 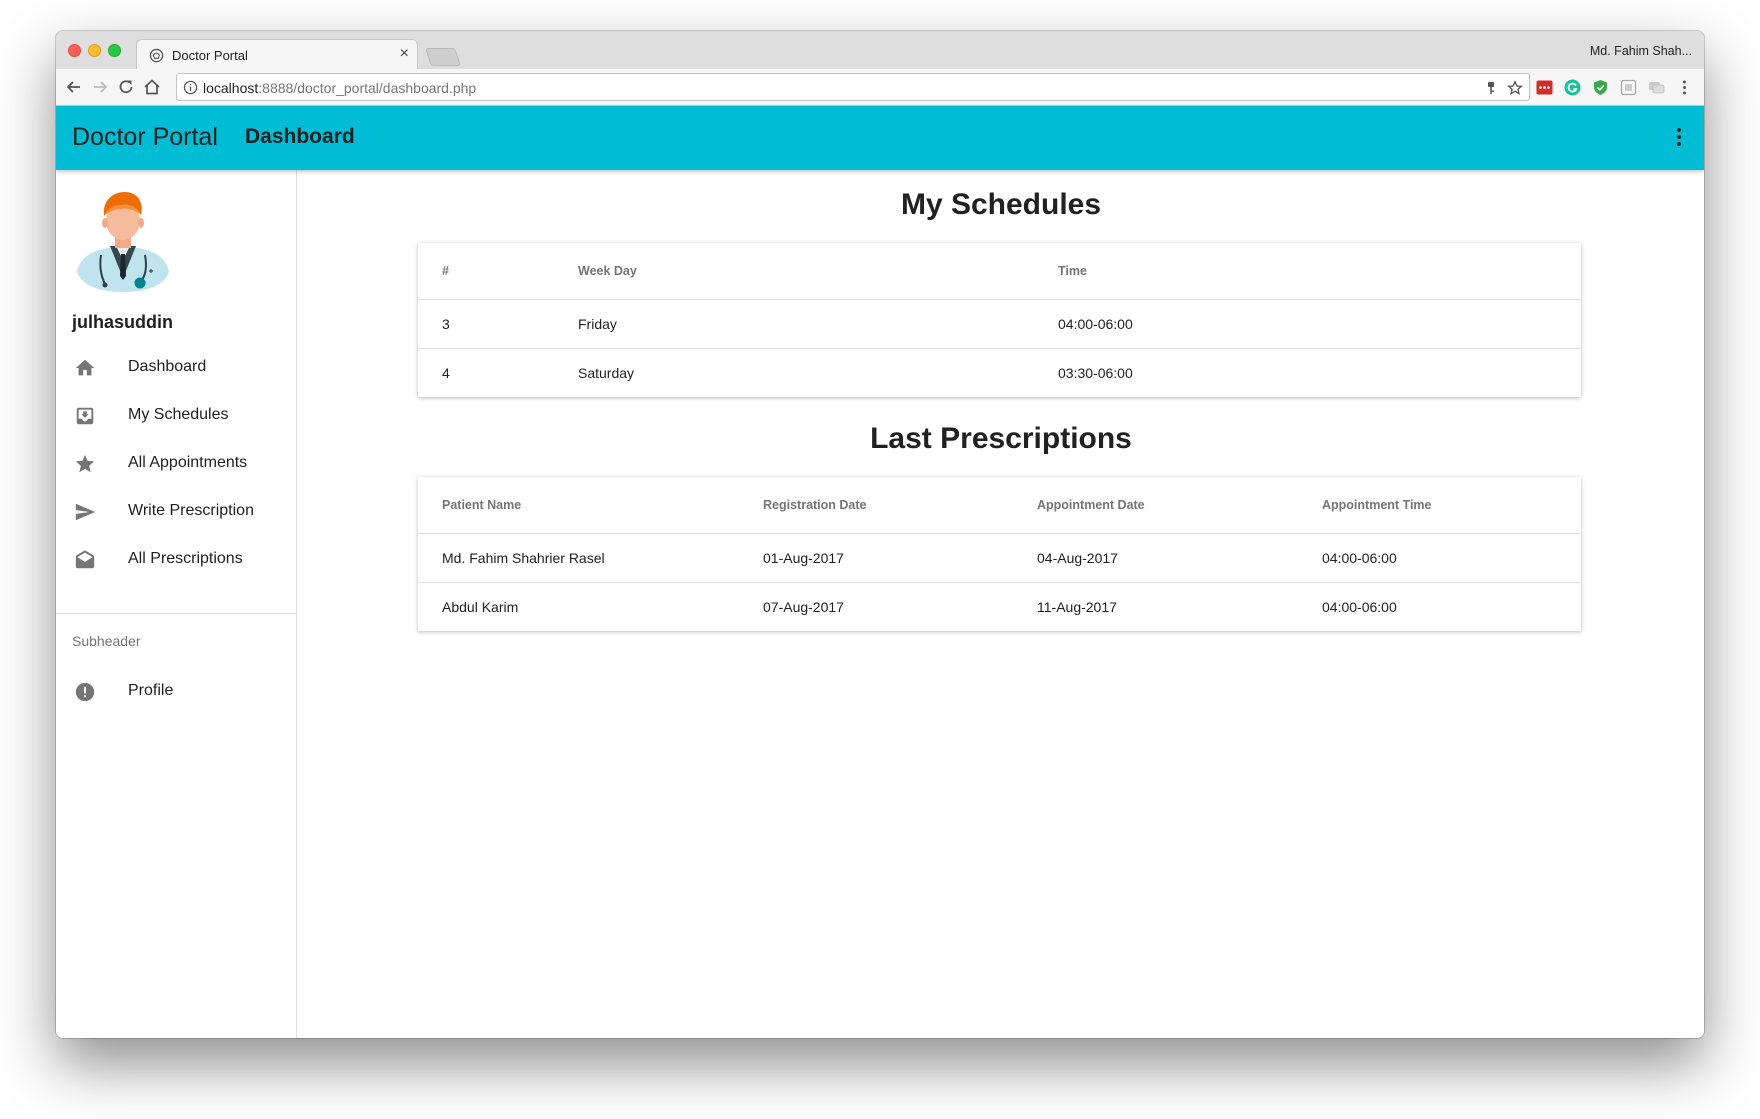 I want to click on username: julhasuddin, so click(x=122, y=322).